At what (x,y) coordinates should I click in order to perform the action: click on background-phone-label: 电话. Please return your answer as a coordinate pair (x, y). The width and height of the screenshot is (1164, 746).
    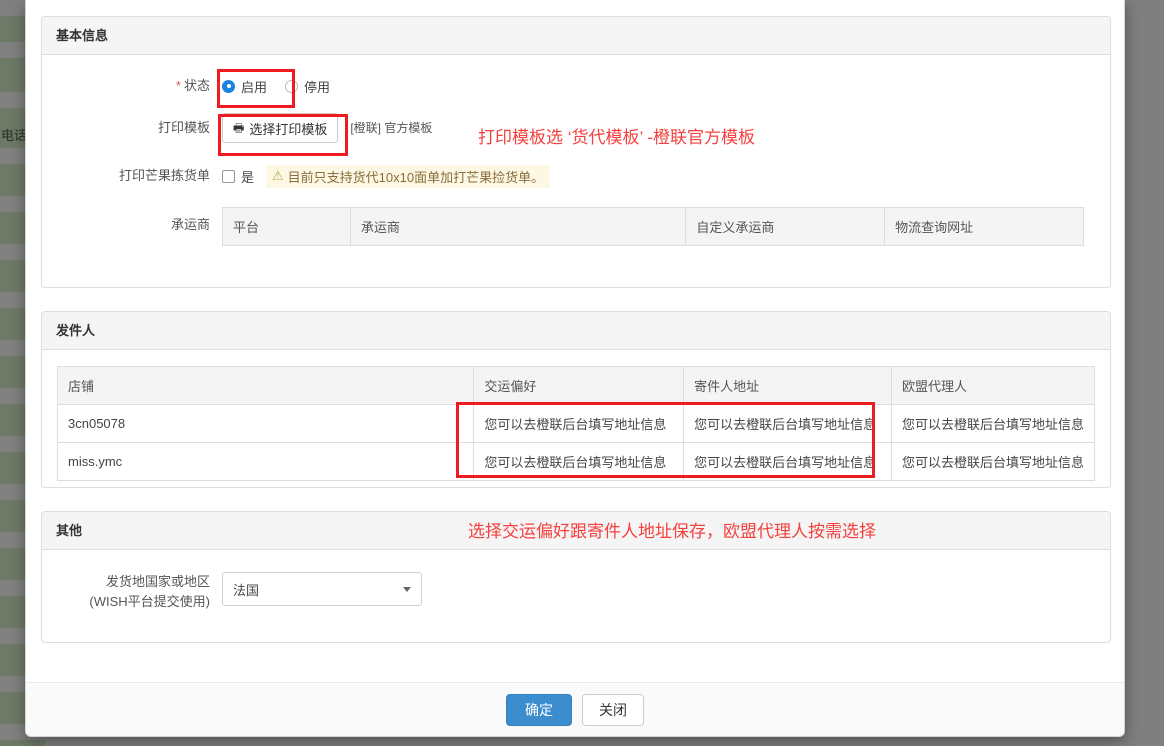
    Looking at the image, I should click on (14, 135).